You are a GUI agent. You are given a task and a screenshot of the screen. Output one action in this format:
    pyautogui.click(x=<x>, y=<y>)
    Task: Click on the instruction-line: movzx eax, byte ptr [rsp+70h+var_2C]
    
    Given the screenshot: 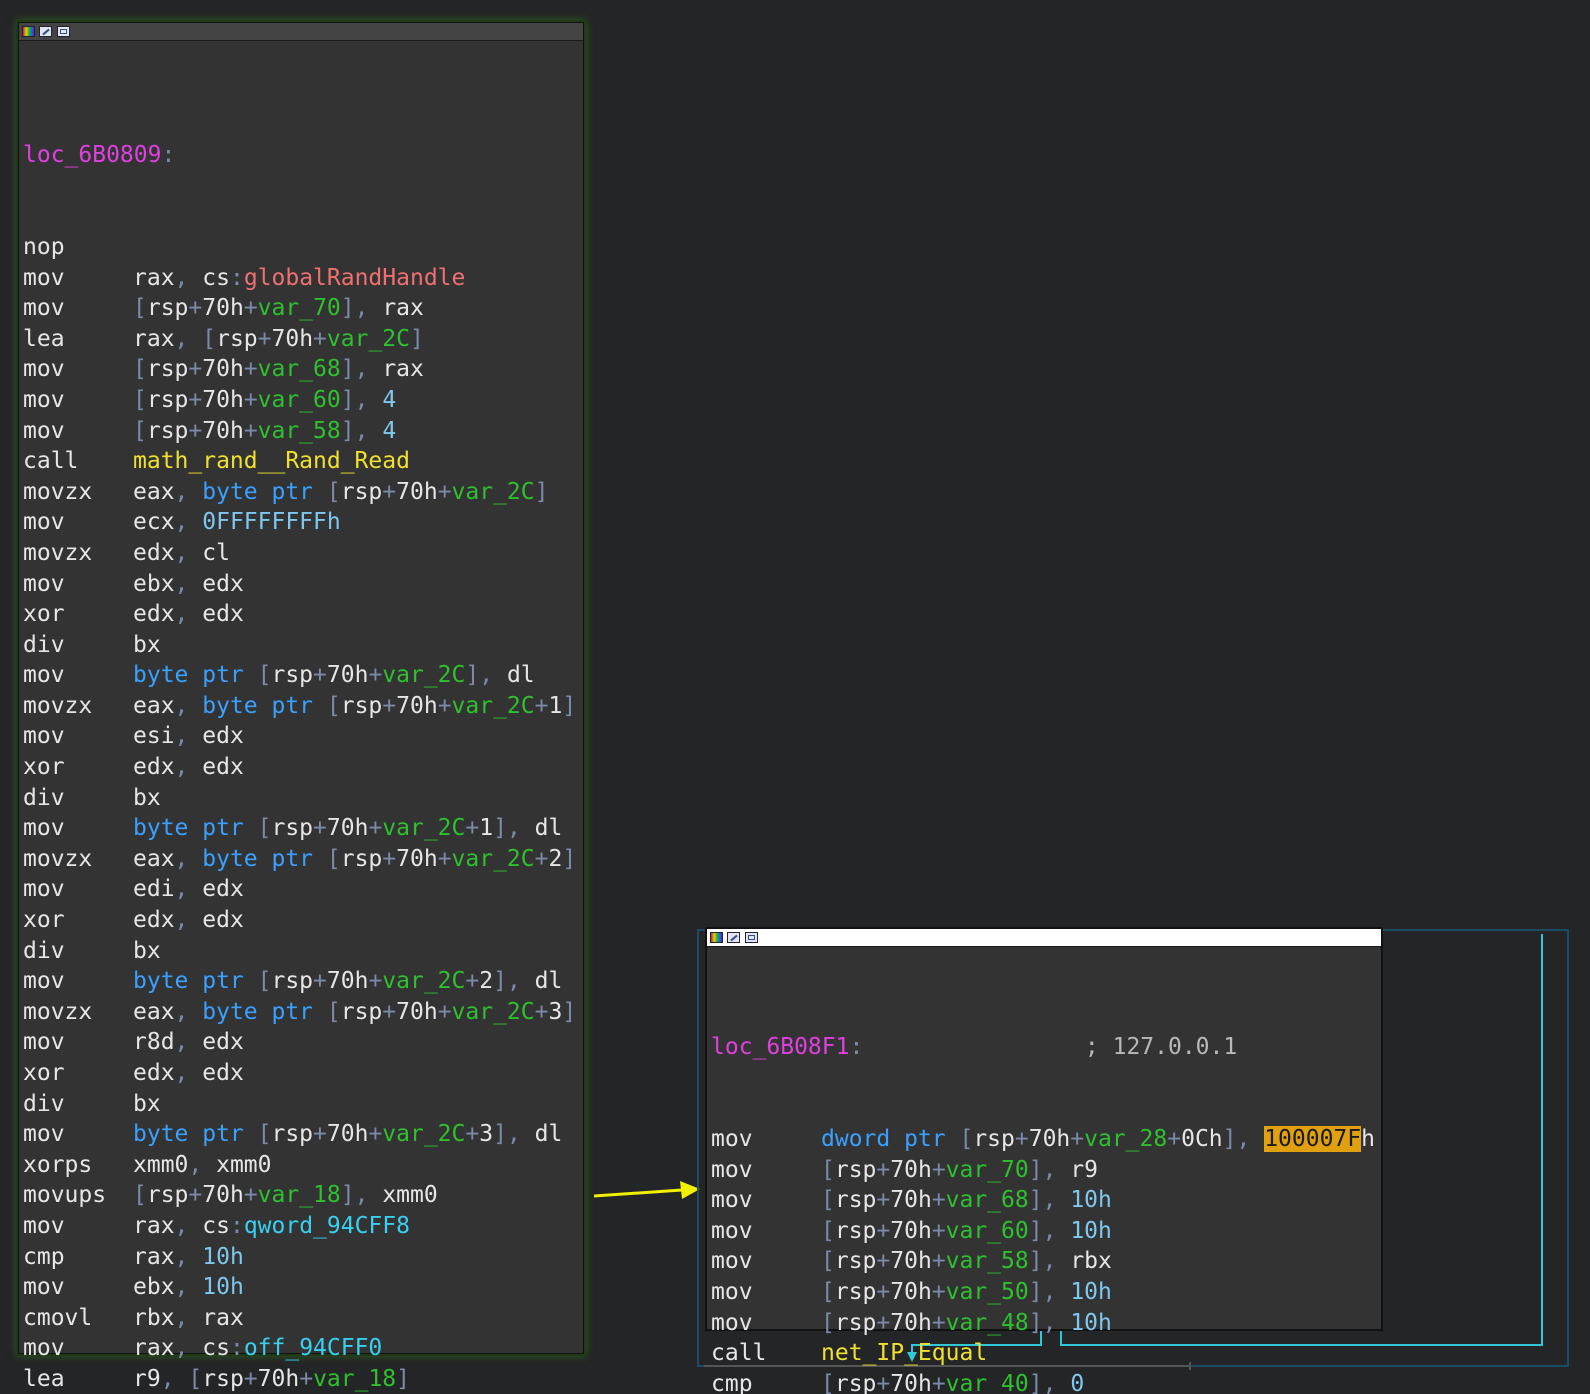 What is the action you would take?
    pyautogui.click(x=299, y=492)
    